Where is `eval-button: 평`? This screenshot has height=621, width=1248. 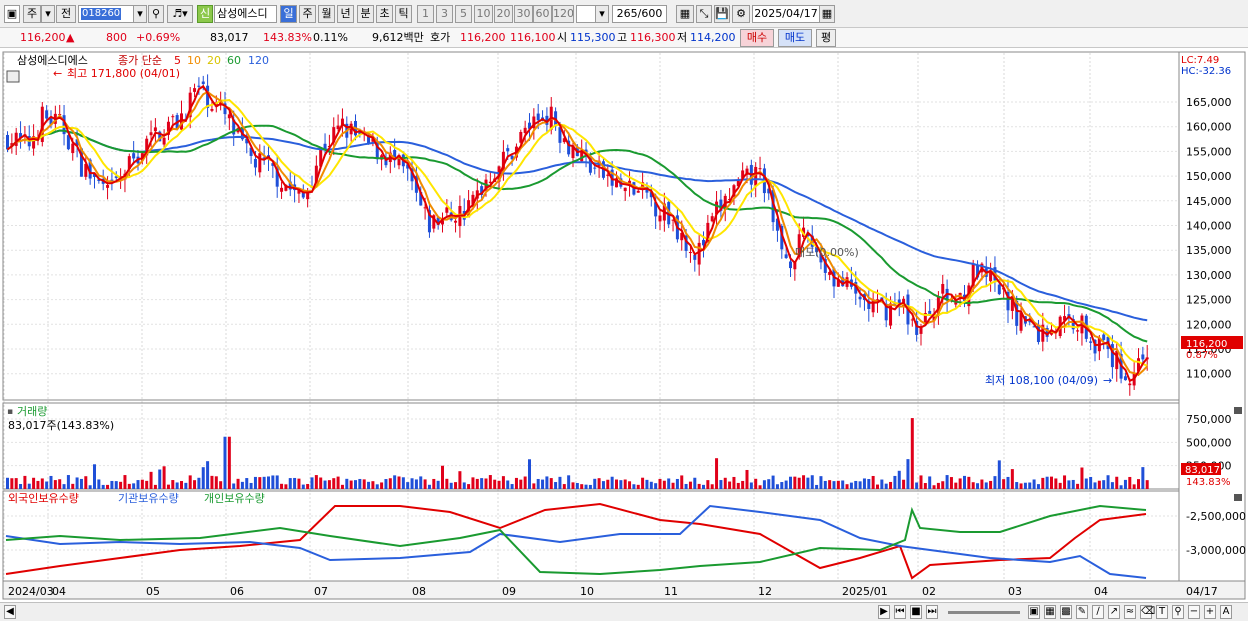 eval-button: 평 is located at coordinates (826, 38).